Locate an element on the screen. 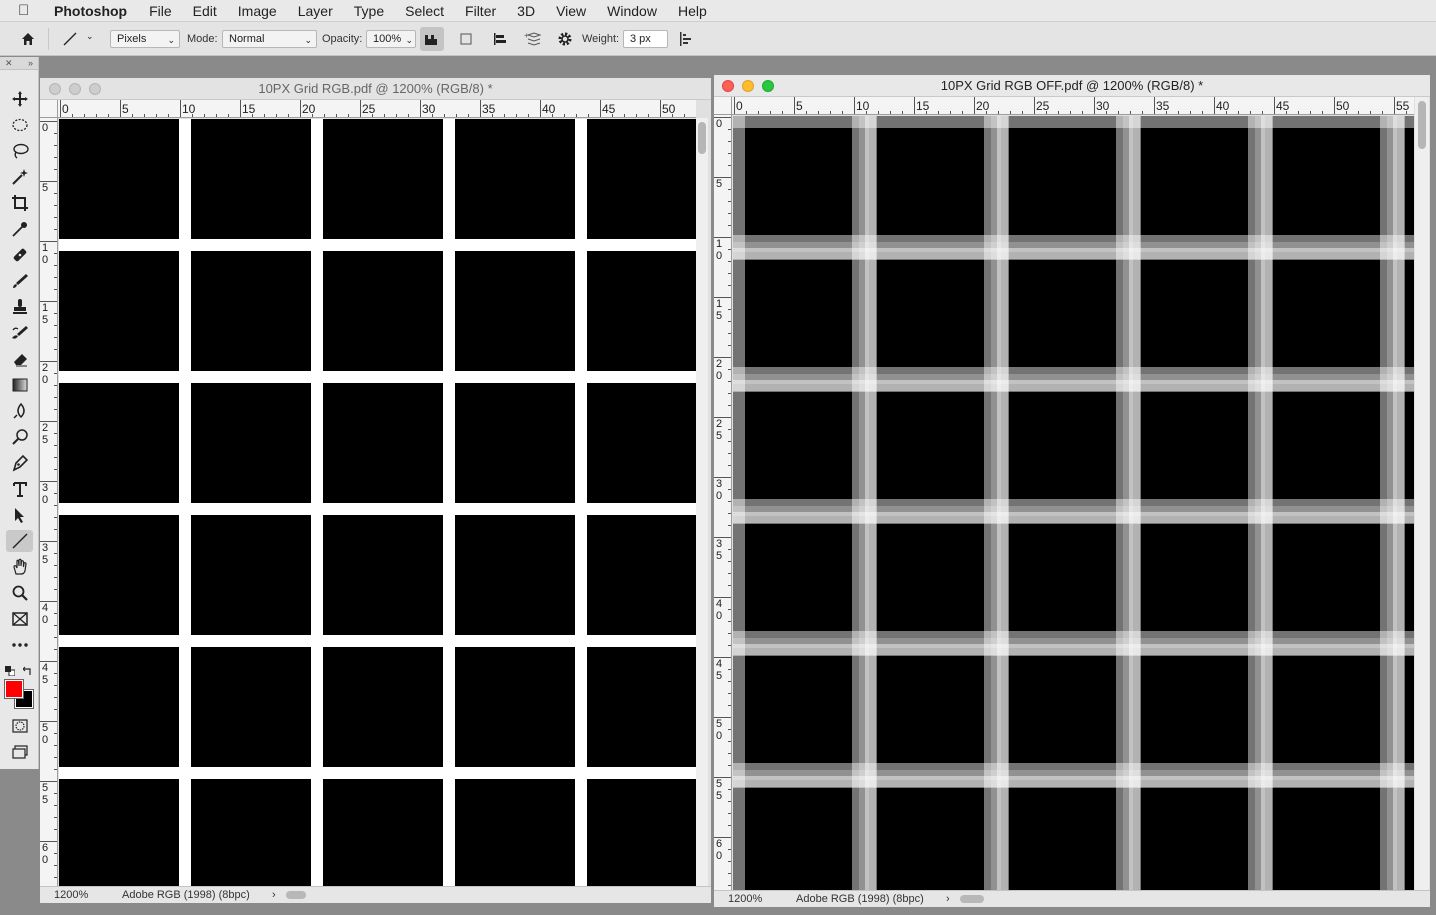 Image resolution: width=1436 pixels, height=915 pixels. ruler-label: 20 is located at coordinates (45, 374).